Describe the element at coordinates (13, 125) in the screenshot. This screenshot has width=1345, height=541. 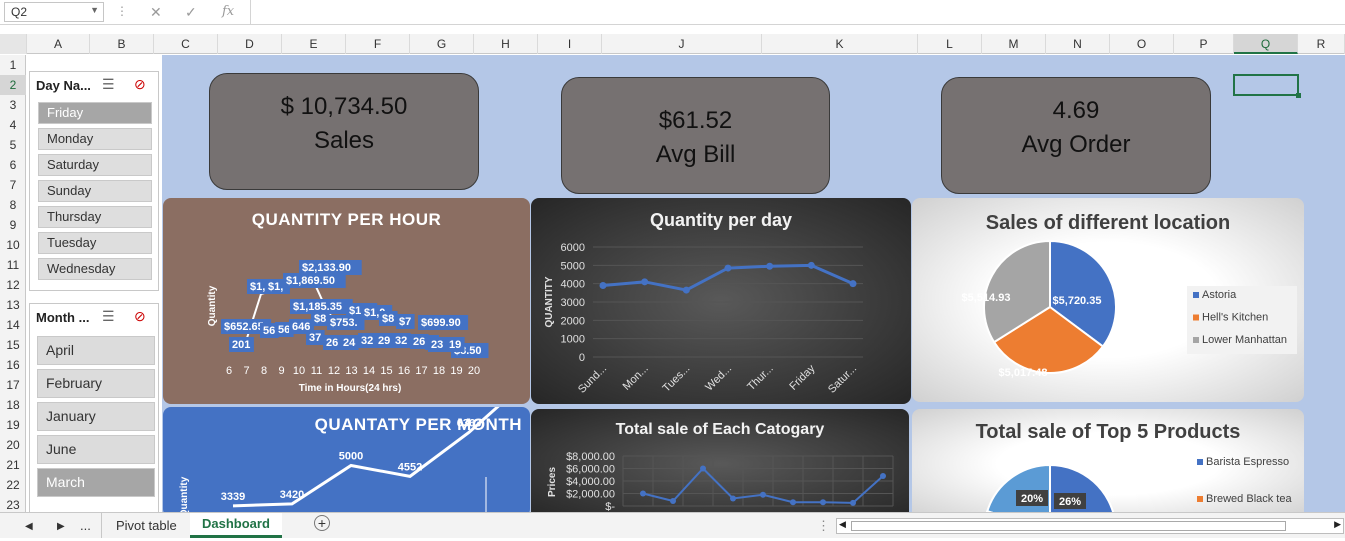
I see `row-header-4: 4` at that location.